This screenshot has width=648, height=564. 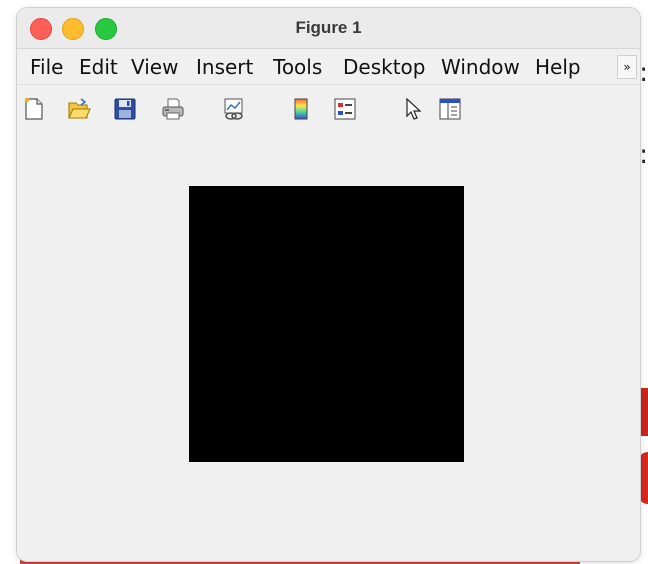 I want to click on new-figure-icon, so click(x=33, y=108).